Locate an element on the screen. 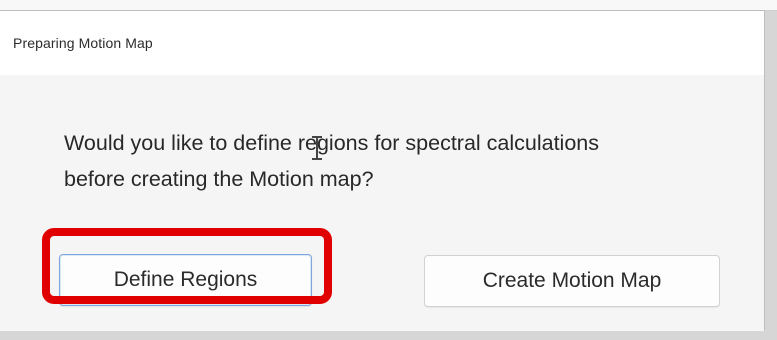  define-regions-button: Define Regions is located at coordinates (185, 280).